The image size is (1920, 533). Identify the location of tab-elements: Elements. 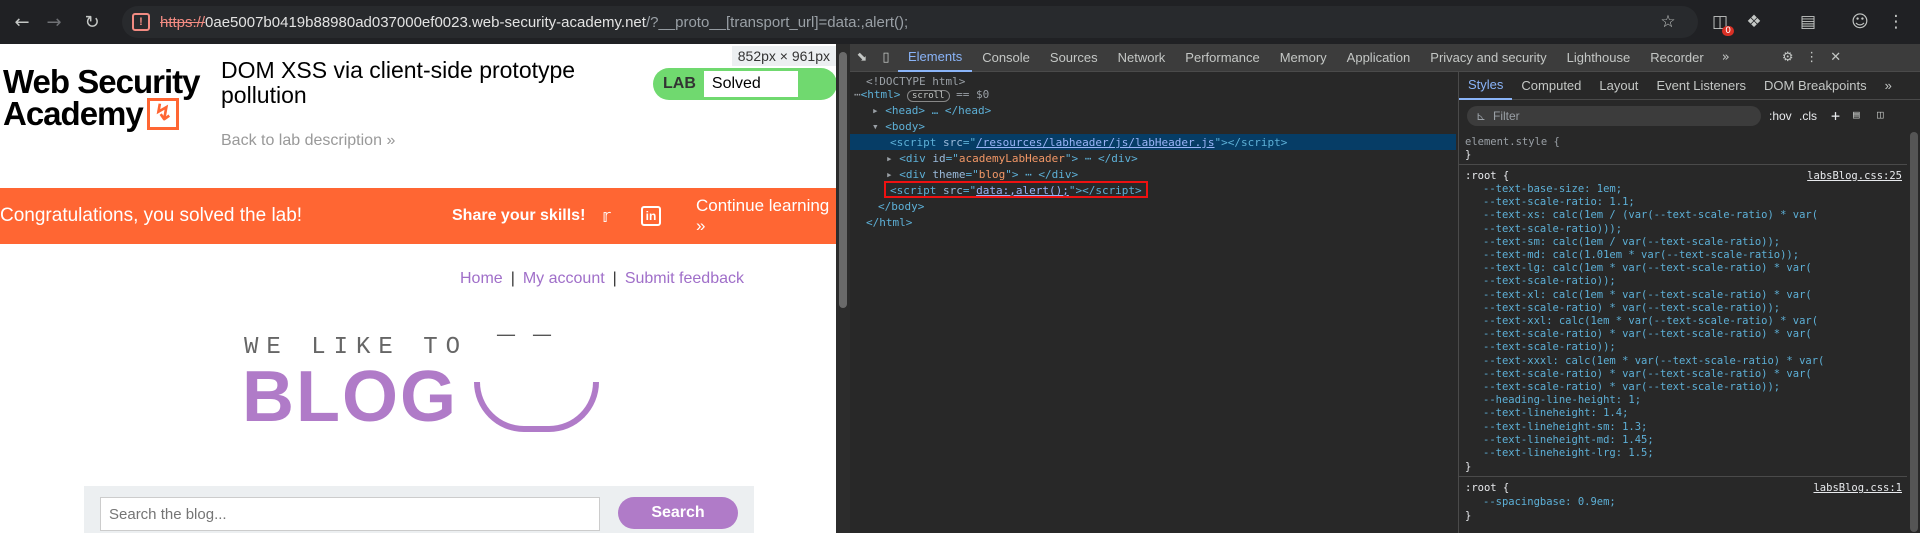
(935, 58).